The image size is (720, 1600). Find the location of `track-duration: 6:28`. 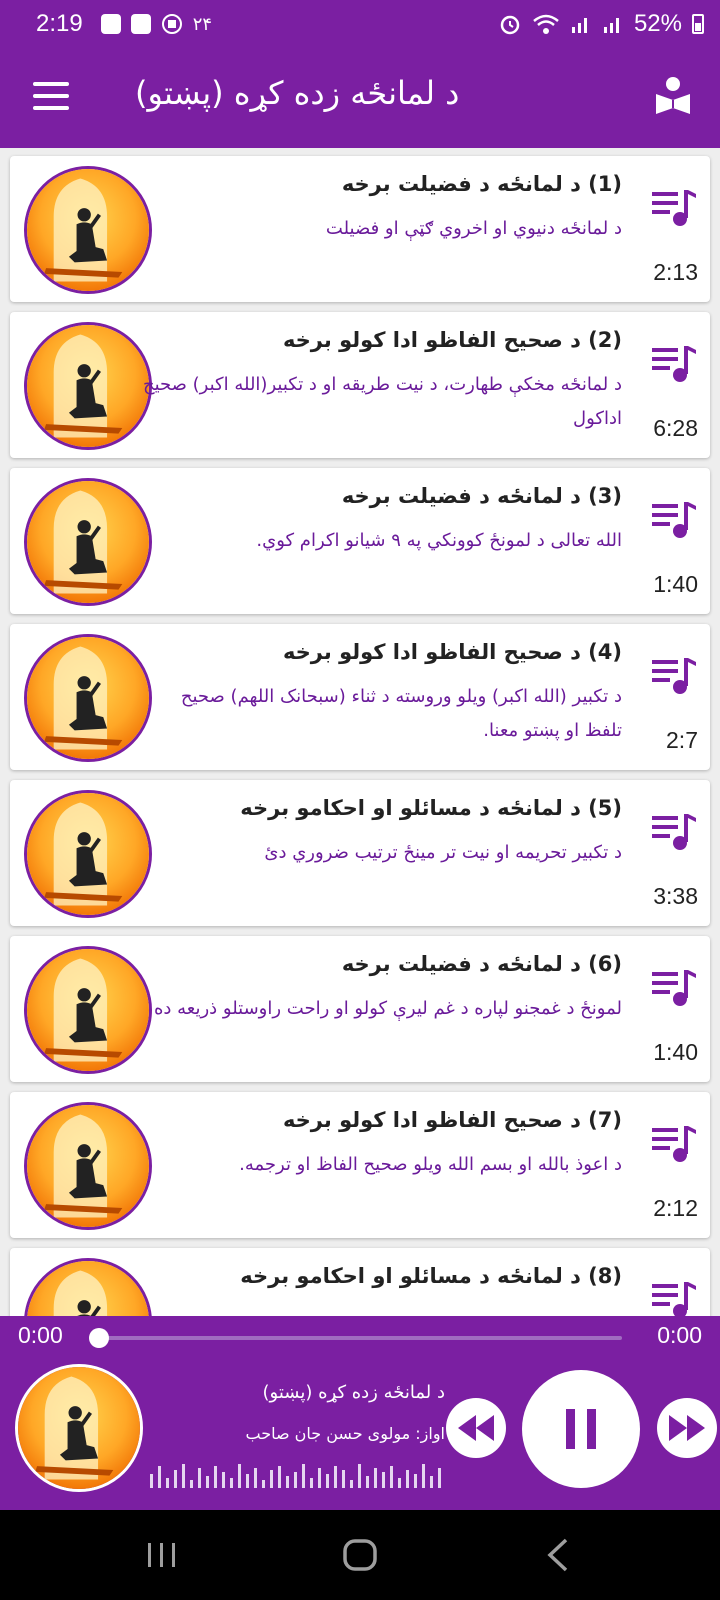

track-duration: 6:28 is located at coordinates (675, 428).